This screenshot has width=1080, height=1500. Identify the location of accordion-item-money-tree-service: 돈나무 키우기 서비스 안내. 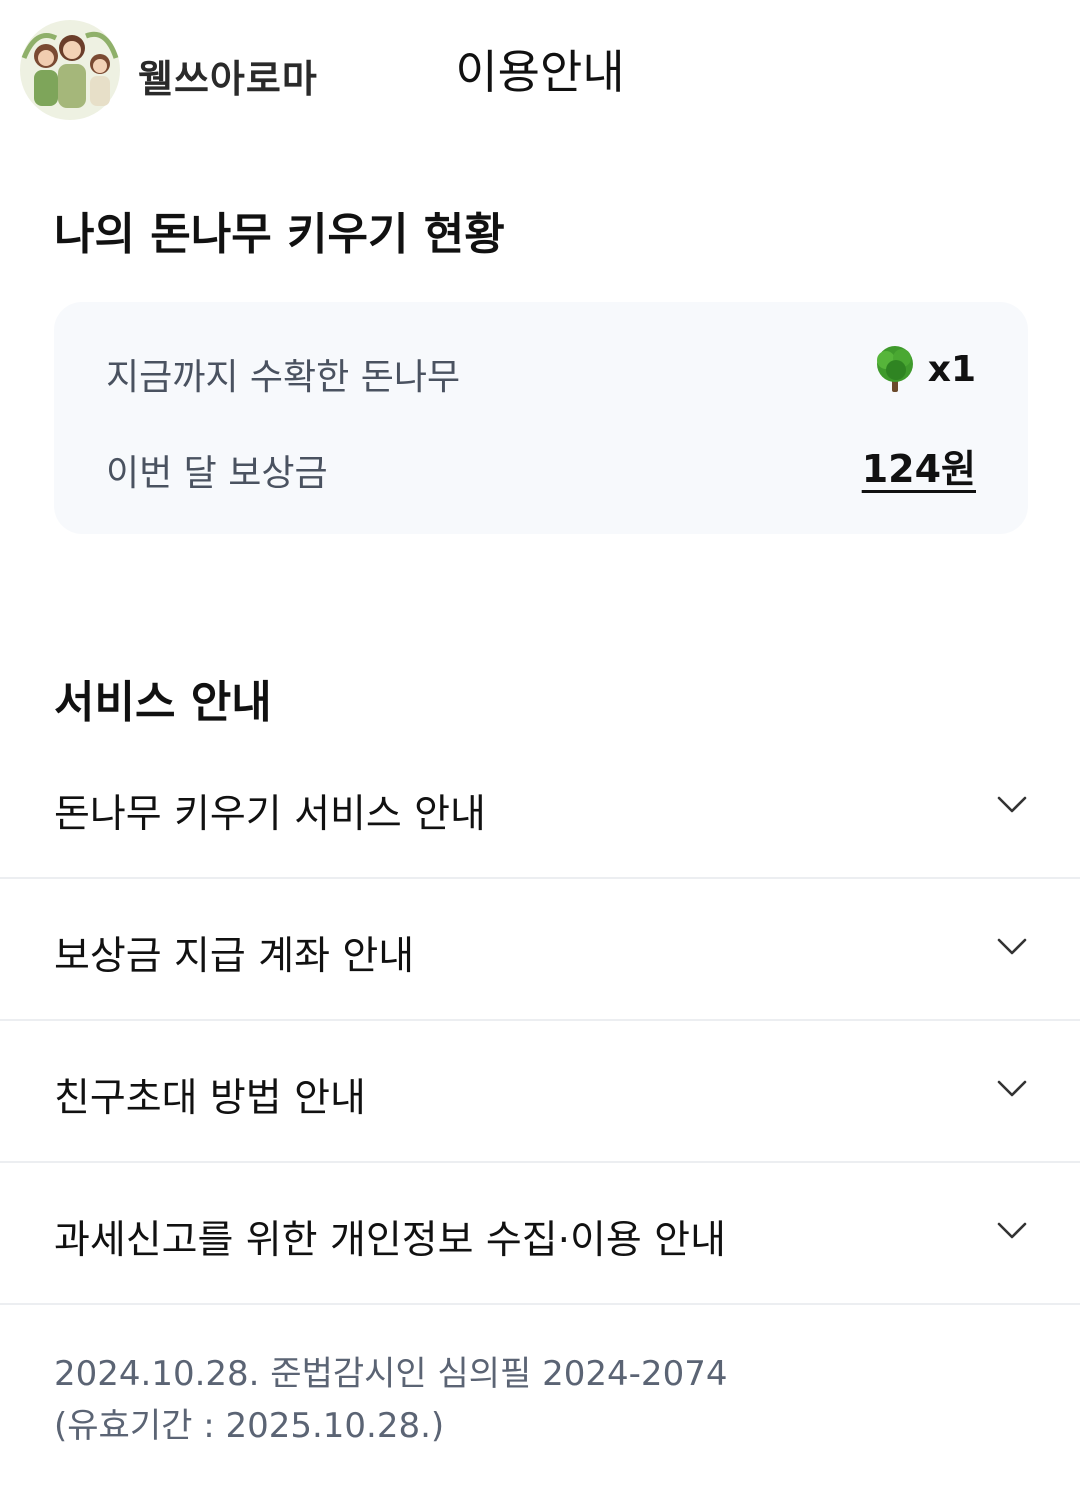
(540, 808).